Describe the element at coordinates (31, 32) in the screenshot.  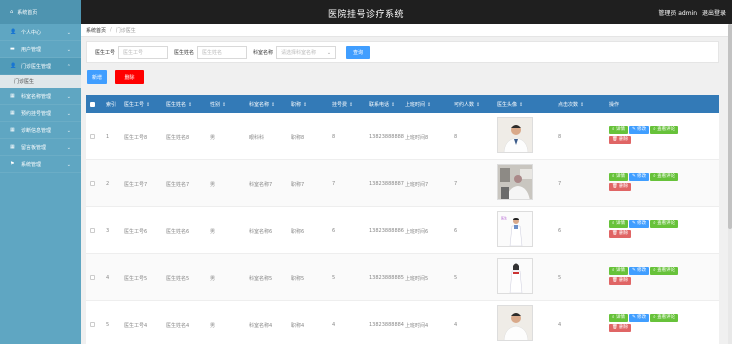
I see `sidebar-item-label: 个人中心` at that location.